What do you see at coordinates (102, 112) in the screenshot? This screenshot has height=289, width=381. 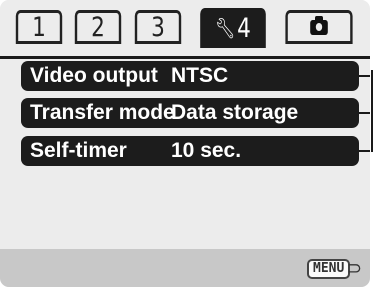 I see `menu-item-label: Transfer mode` at bounding box center [102, 112].